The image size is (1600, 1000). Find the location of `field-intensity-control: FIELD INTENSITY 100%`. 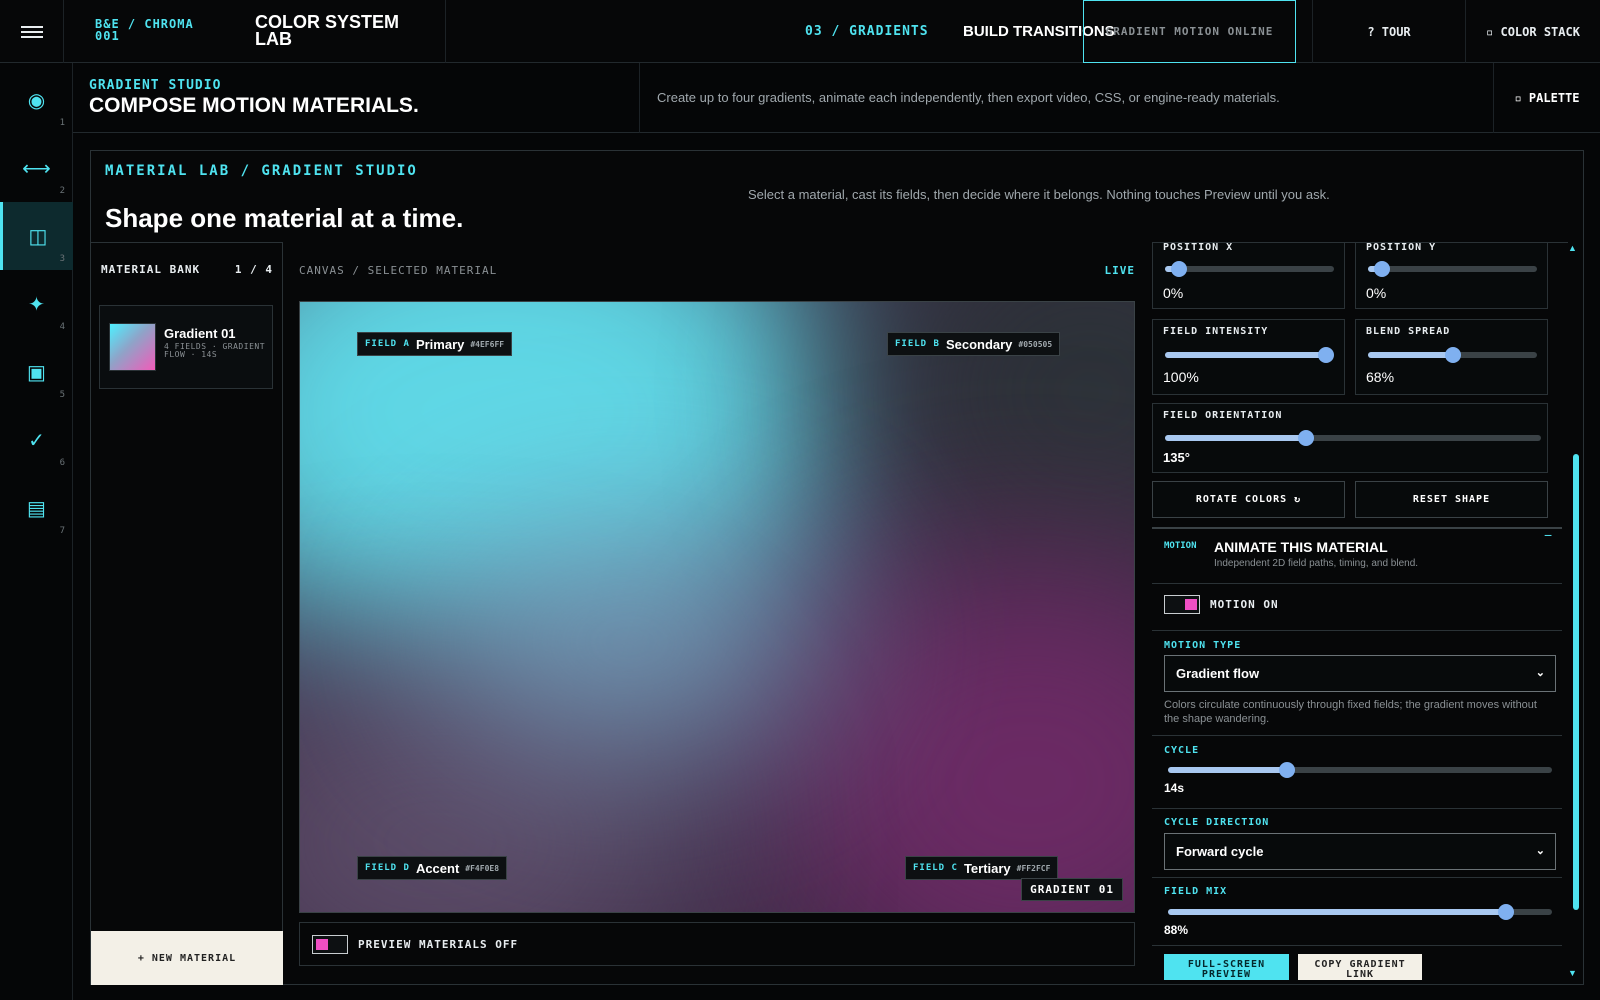

field-intensity-control: FIELD INTENSITY 100% is located at coordinates (1248, 357).